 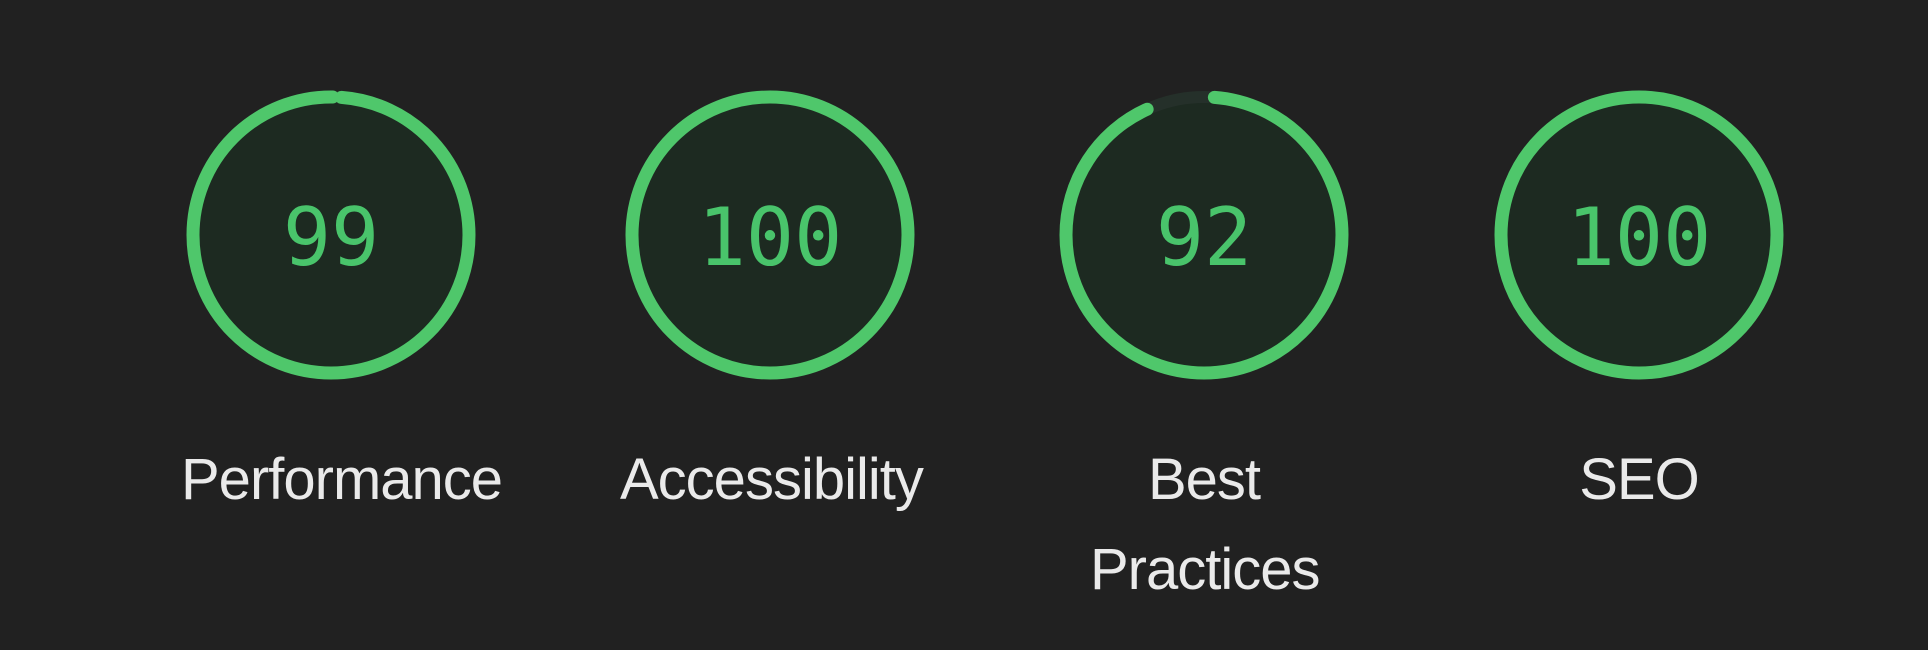 I want to click on gauge-best-practices-ring: 92, so click(x=1204, y=235).